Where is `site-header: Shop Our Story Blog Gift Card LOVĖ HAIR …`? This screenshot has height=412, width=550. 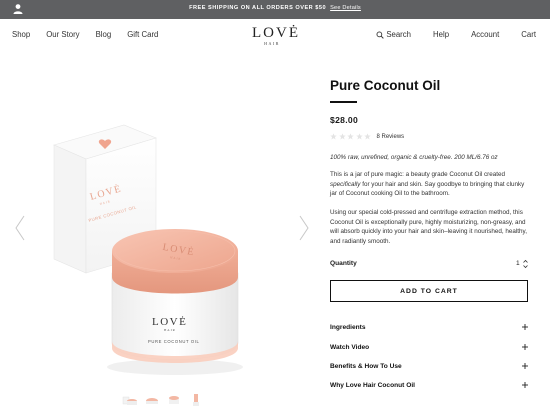
site-header: Shop Our Story Blog Gift Card LOVĖ HAIR … is located at coordinates (275, 34).